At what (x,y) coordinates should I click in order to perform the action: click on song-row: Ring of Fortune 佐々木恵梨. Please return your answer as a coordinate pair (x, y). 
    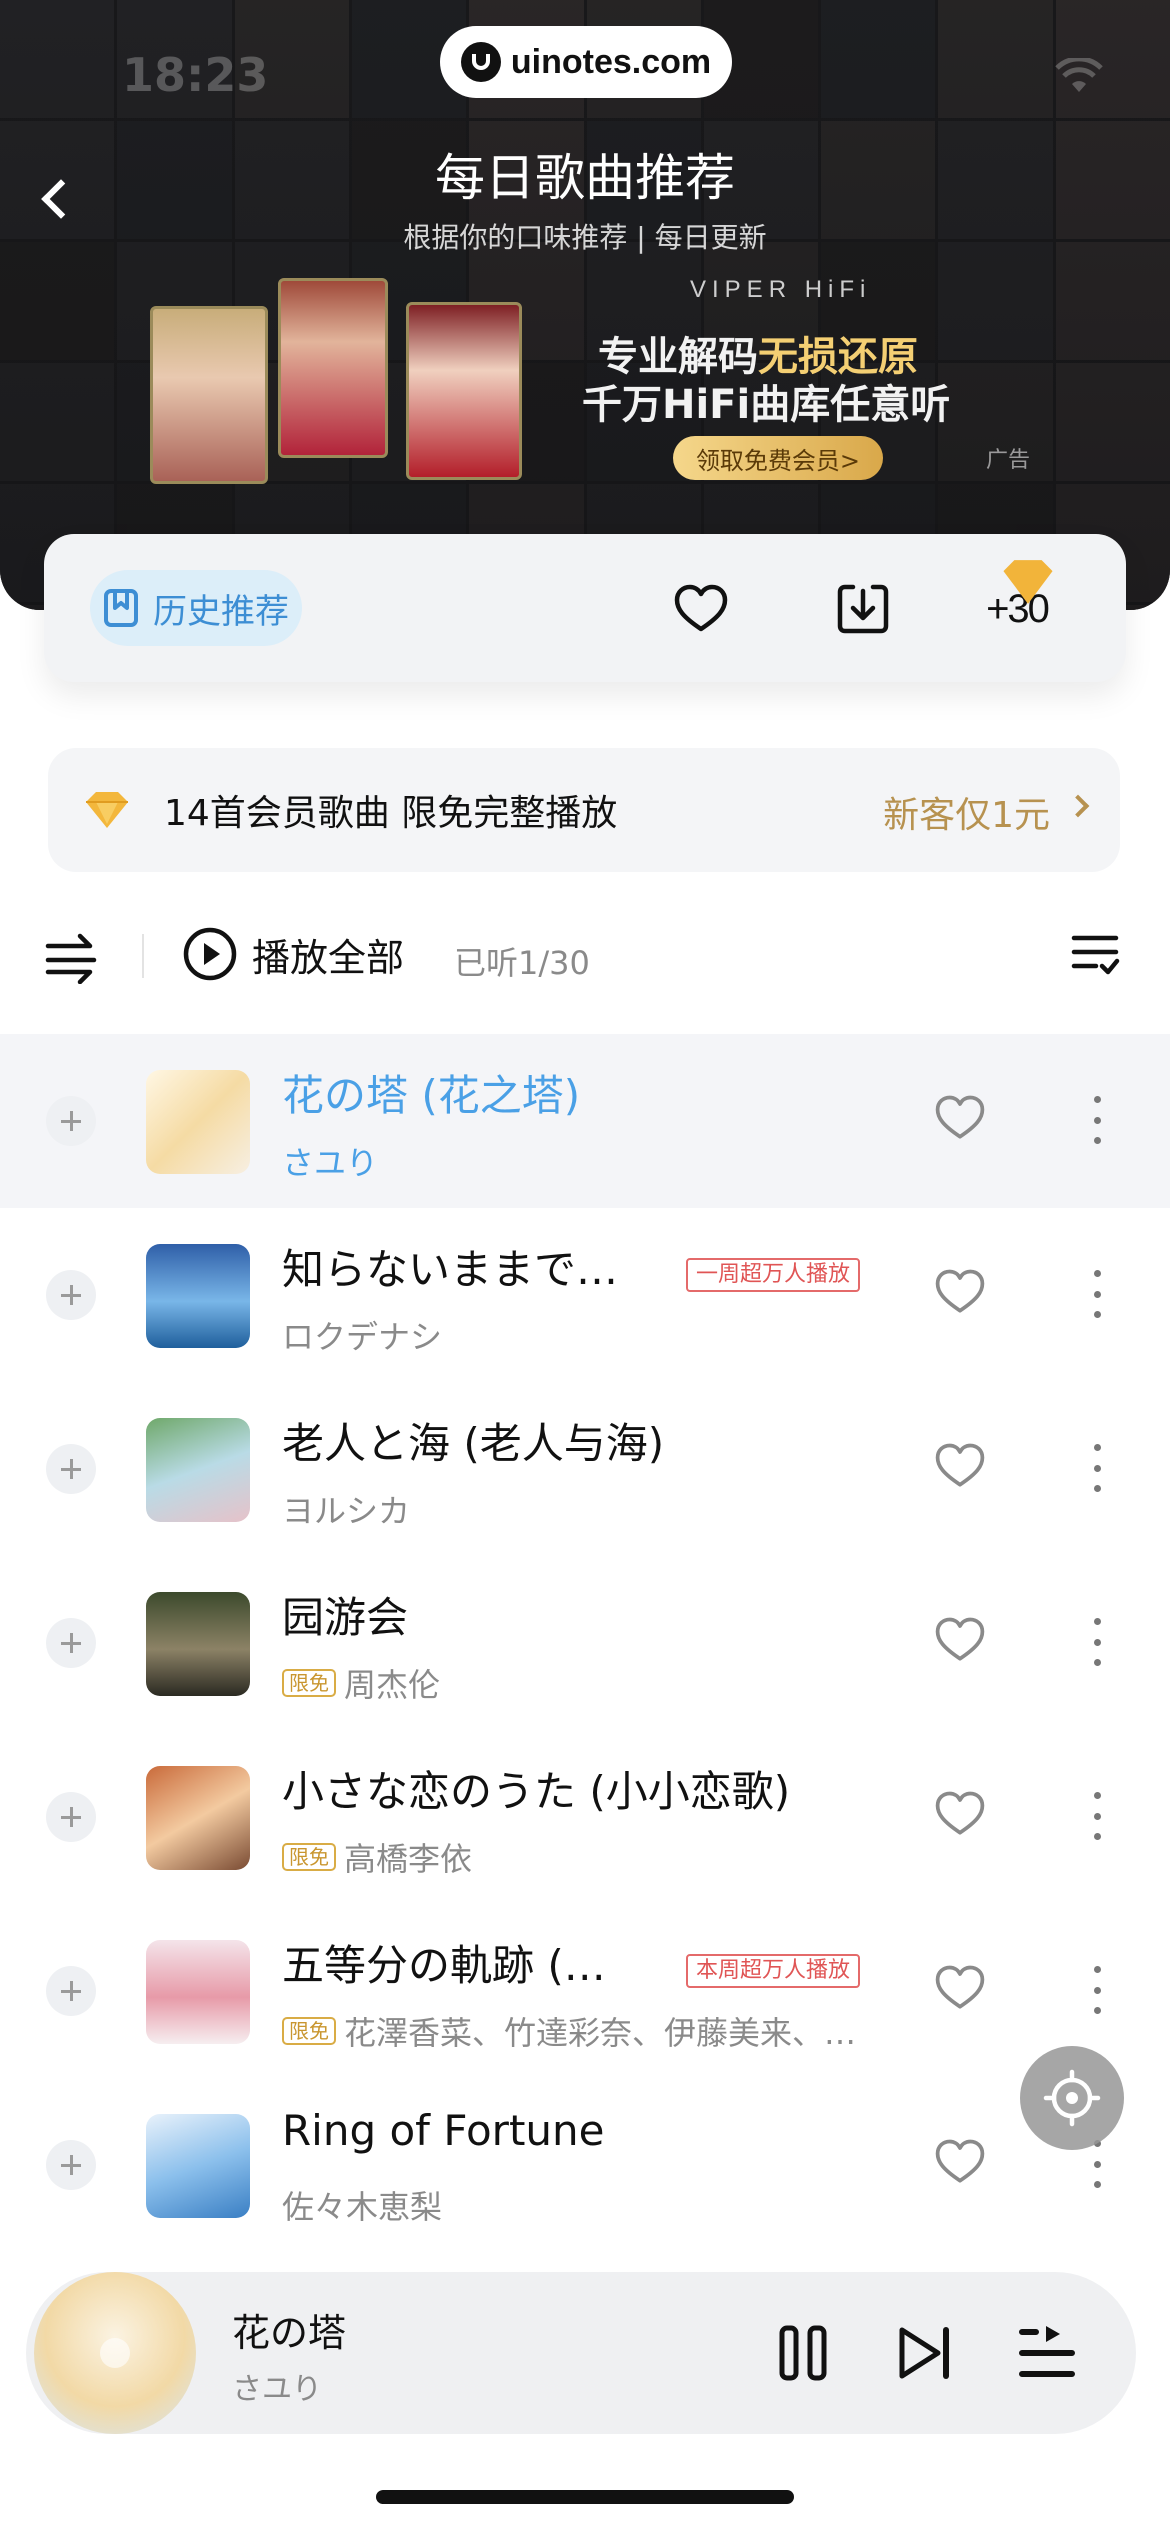
    Looking at the image, I should click on (585, 2165).